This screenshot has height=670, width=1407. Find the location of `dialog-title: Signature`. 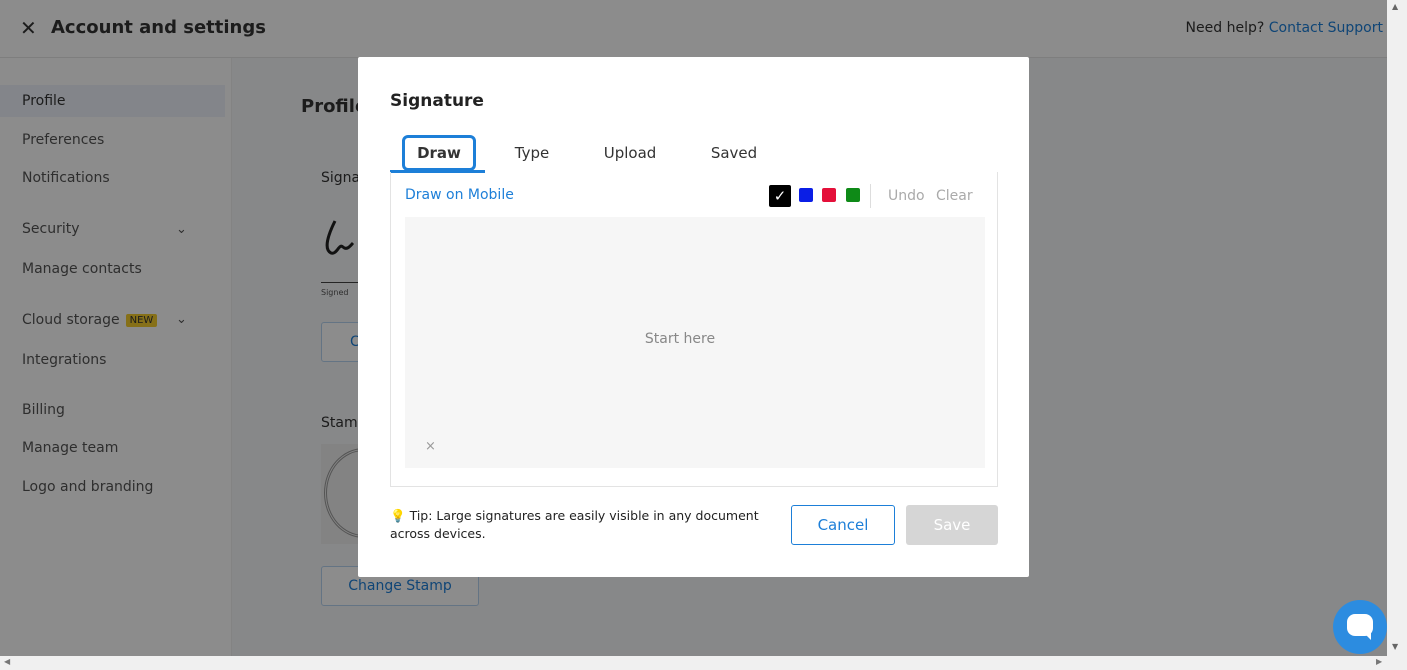

dialog-title: Signature is located at coordinates (437, 101).